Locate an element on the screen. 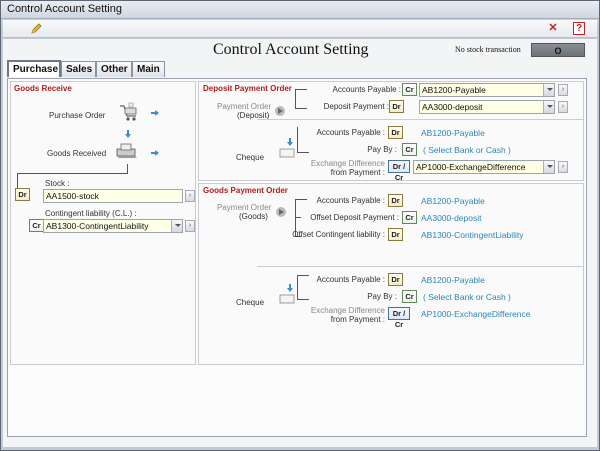 The image size is (600, 451). close-icon: ✕ is located at coordinates (553, 29).